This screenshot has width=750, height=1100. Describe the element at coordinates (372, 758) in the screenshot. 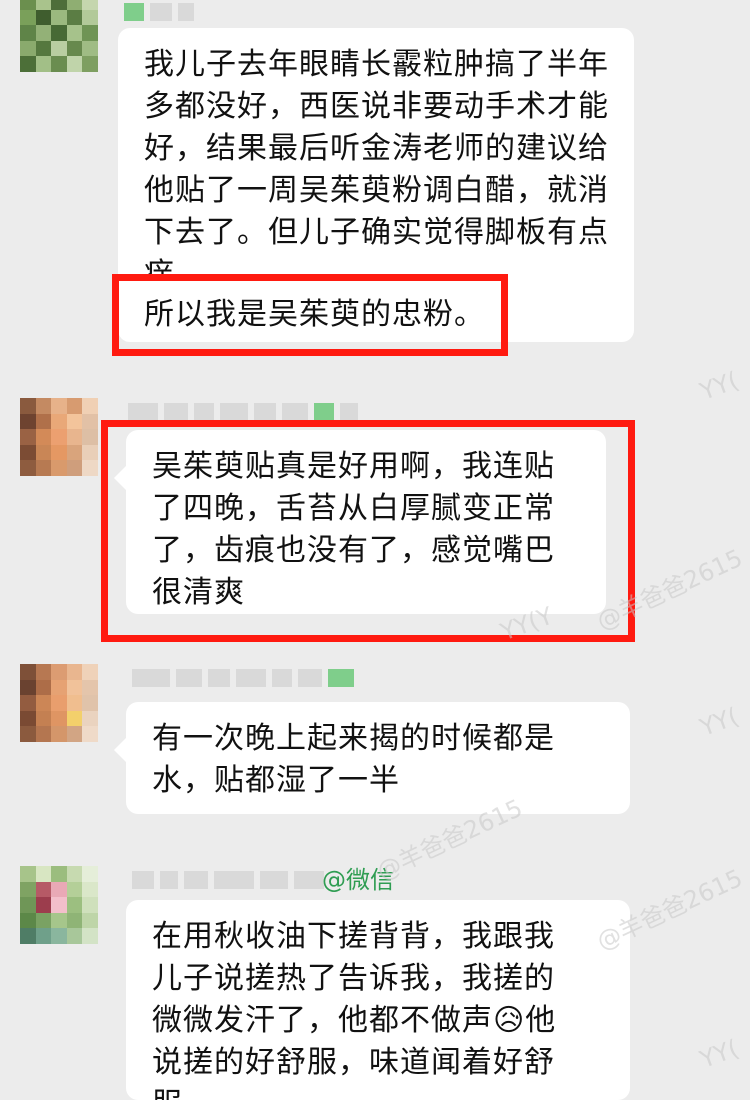

I see `message-bubble: 有一次晚上起来揭的时候都是 水，贴都湿了一半` at that location.